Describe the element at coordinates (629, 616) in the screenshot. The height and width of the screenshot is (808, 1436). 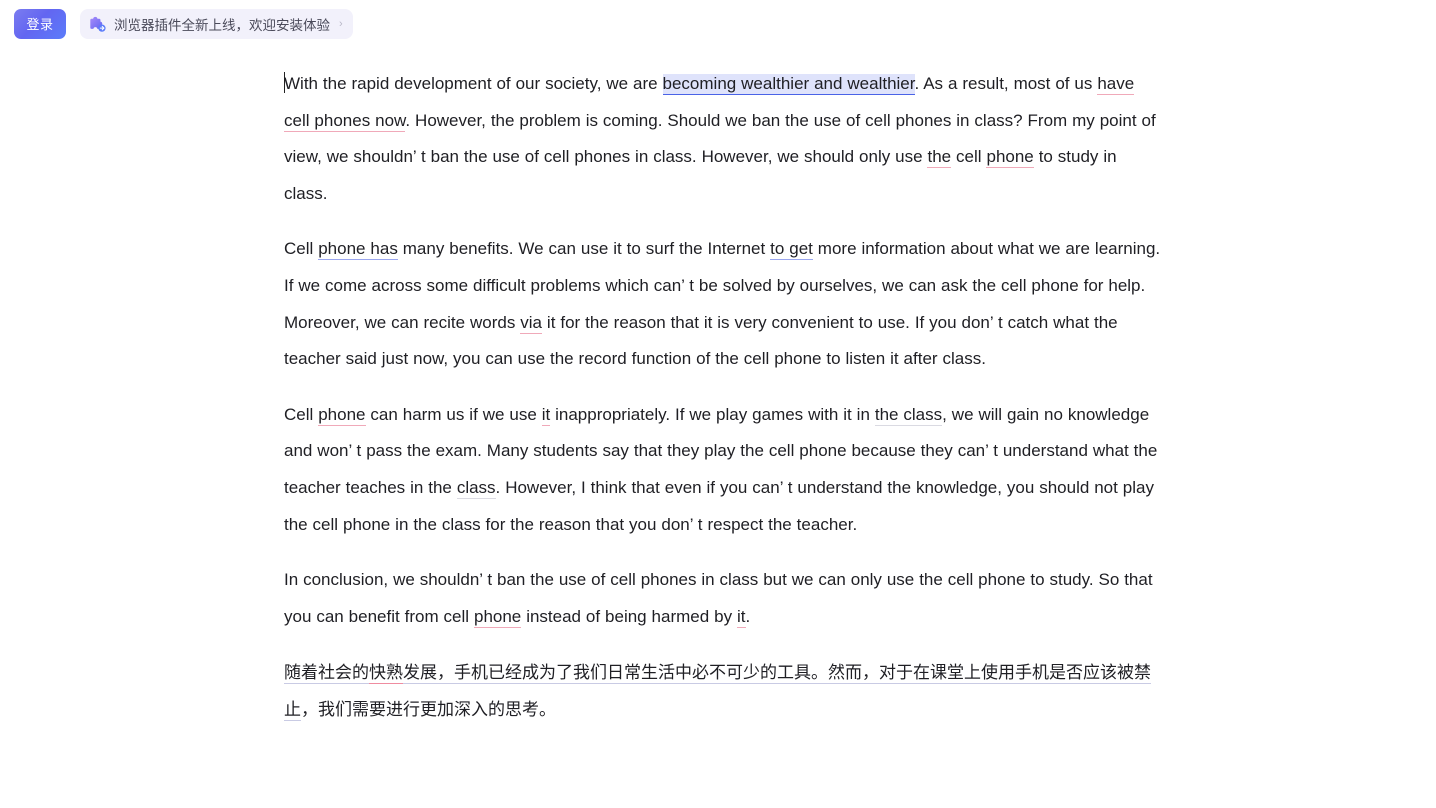
I see `text-run: instead of being harmed by` at that location.